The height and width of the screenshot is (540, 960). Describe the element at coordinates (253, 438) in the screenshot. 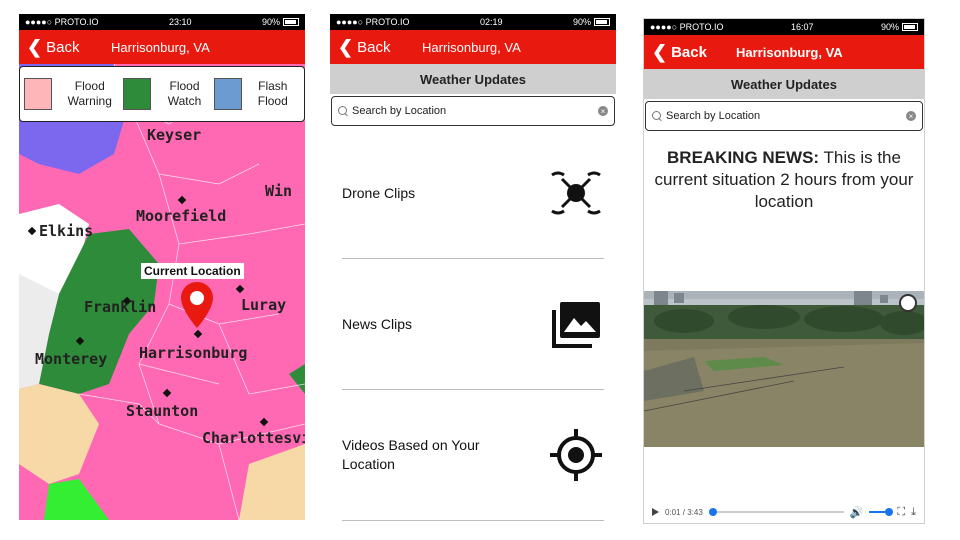

I see `map-label-charlottesville: Charlottesvi` at that location.